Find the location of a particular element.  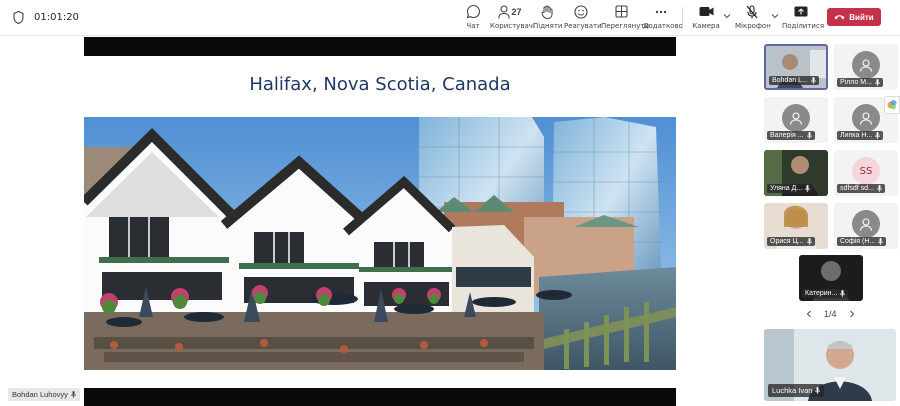

toolbar-divider is located at coordinates (682, 18).